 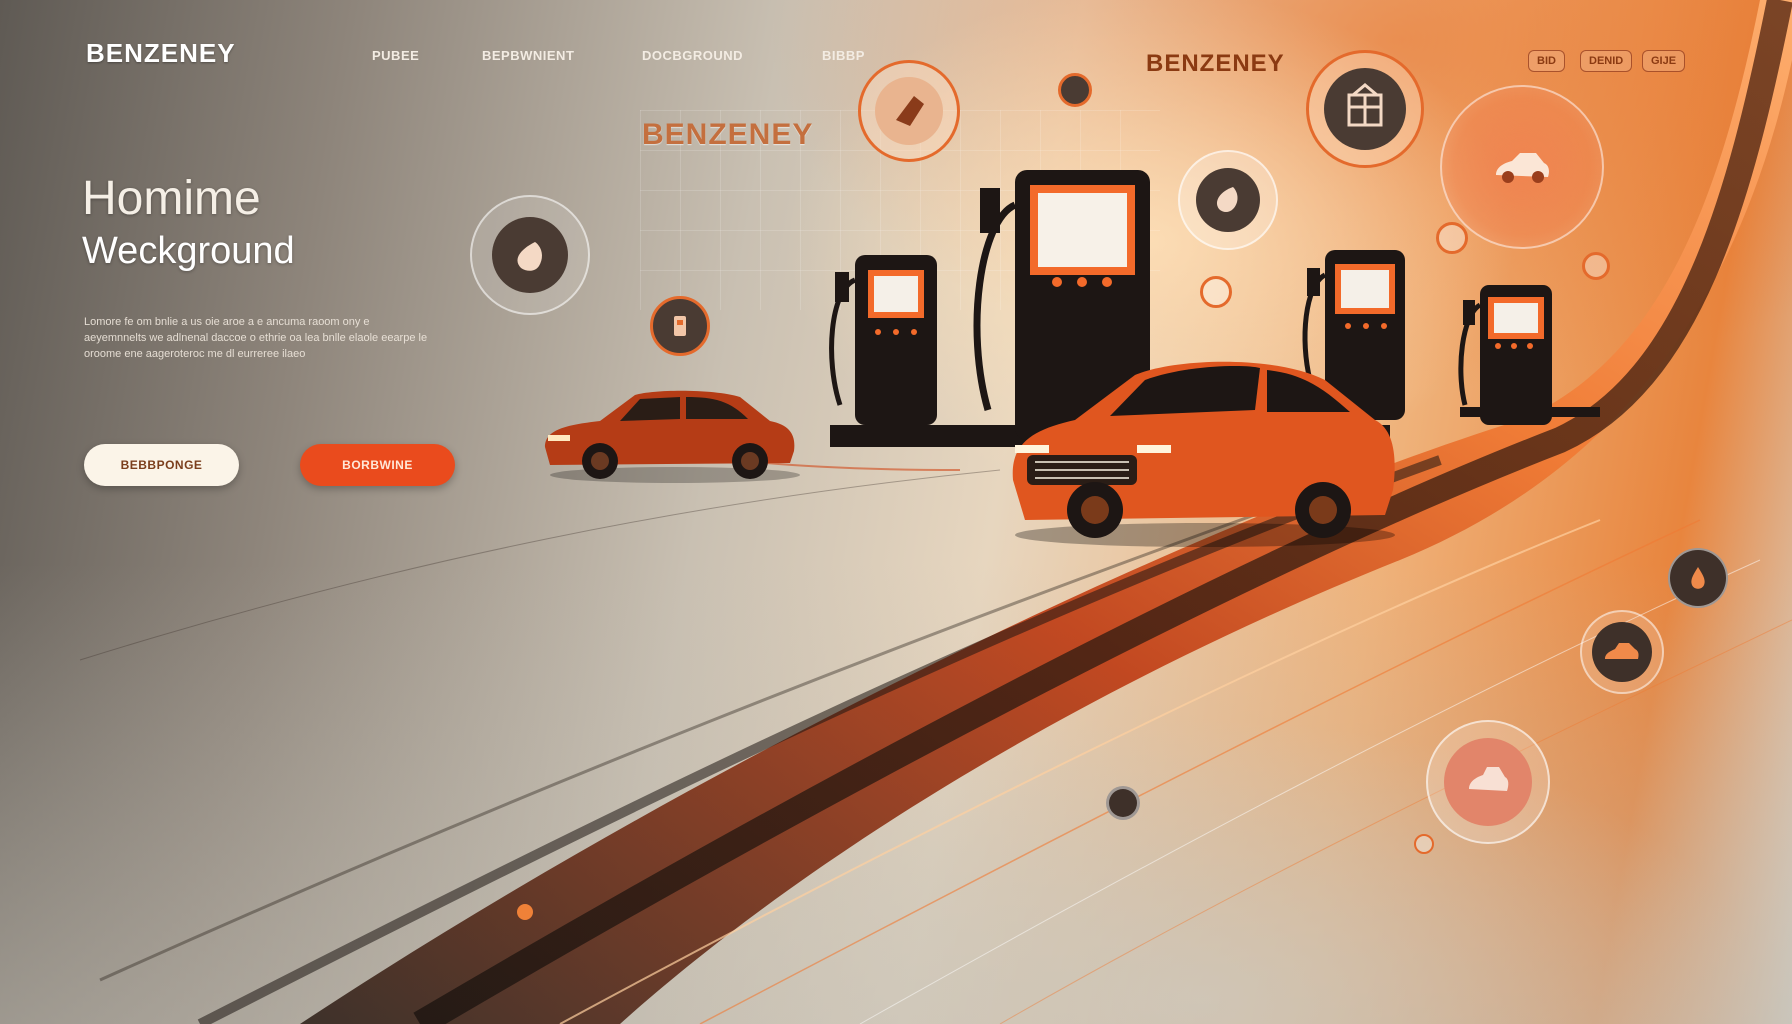 What do you see at coordinates (1365, 109) in the screenshot?
I see `building-icon` at bounding box center [1365, 109].